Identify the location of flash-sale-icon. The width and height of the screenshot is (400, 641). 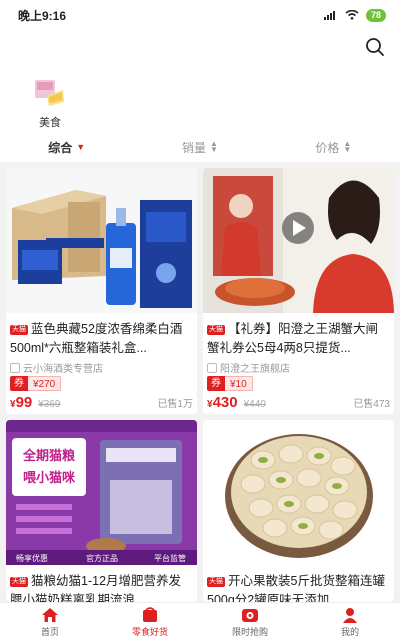
(250, 615).